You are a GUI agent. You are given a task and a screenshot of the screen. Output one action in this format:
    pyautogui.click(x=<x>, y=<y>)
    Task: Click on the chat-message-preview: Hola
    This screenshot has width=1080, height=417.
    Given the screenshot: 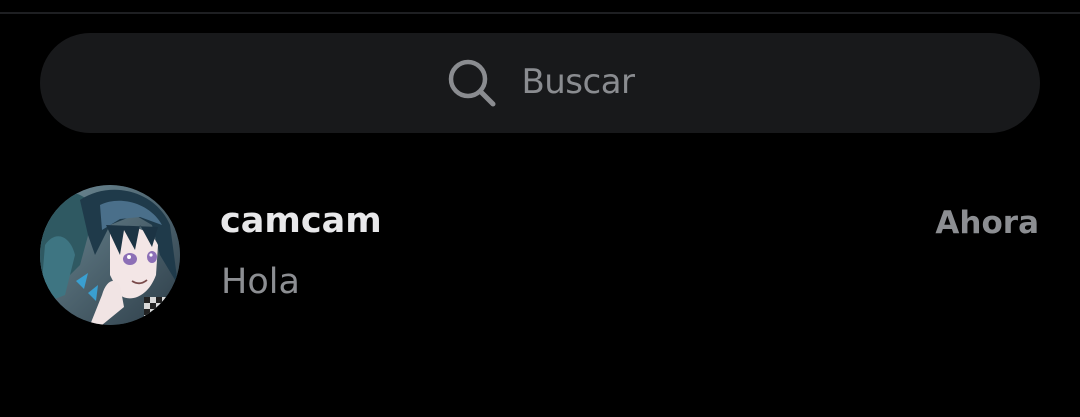 What is the action you would take?
    pyautogui.click(x=260, y=282)
    